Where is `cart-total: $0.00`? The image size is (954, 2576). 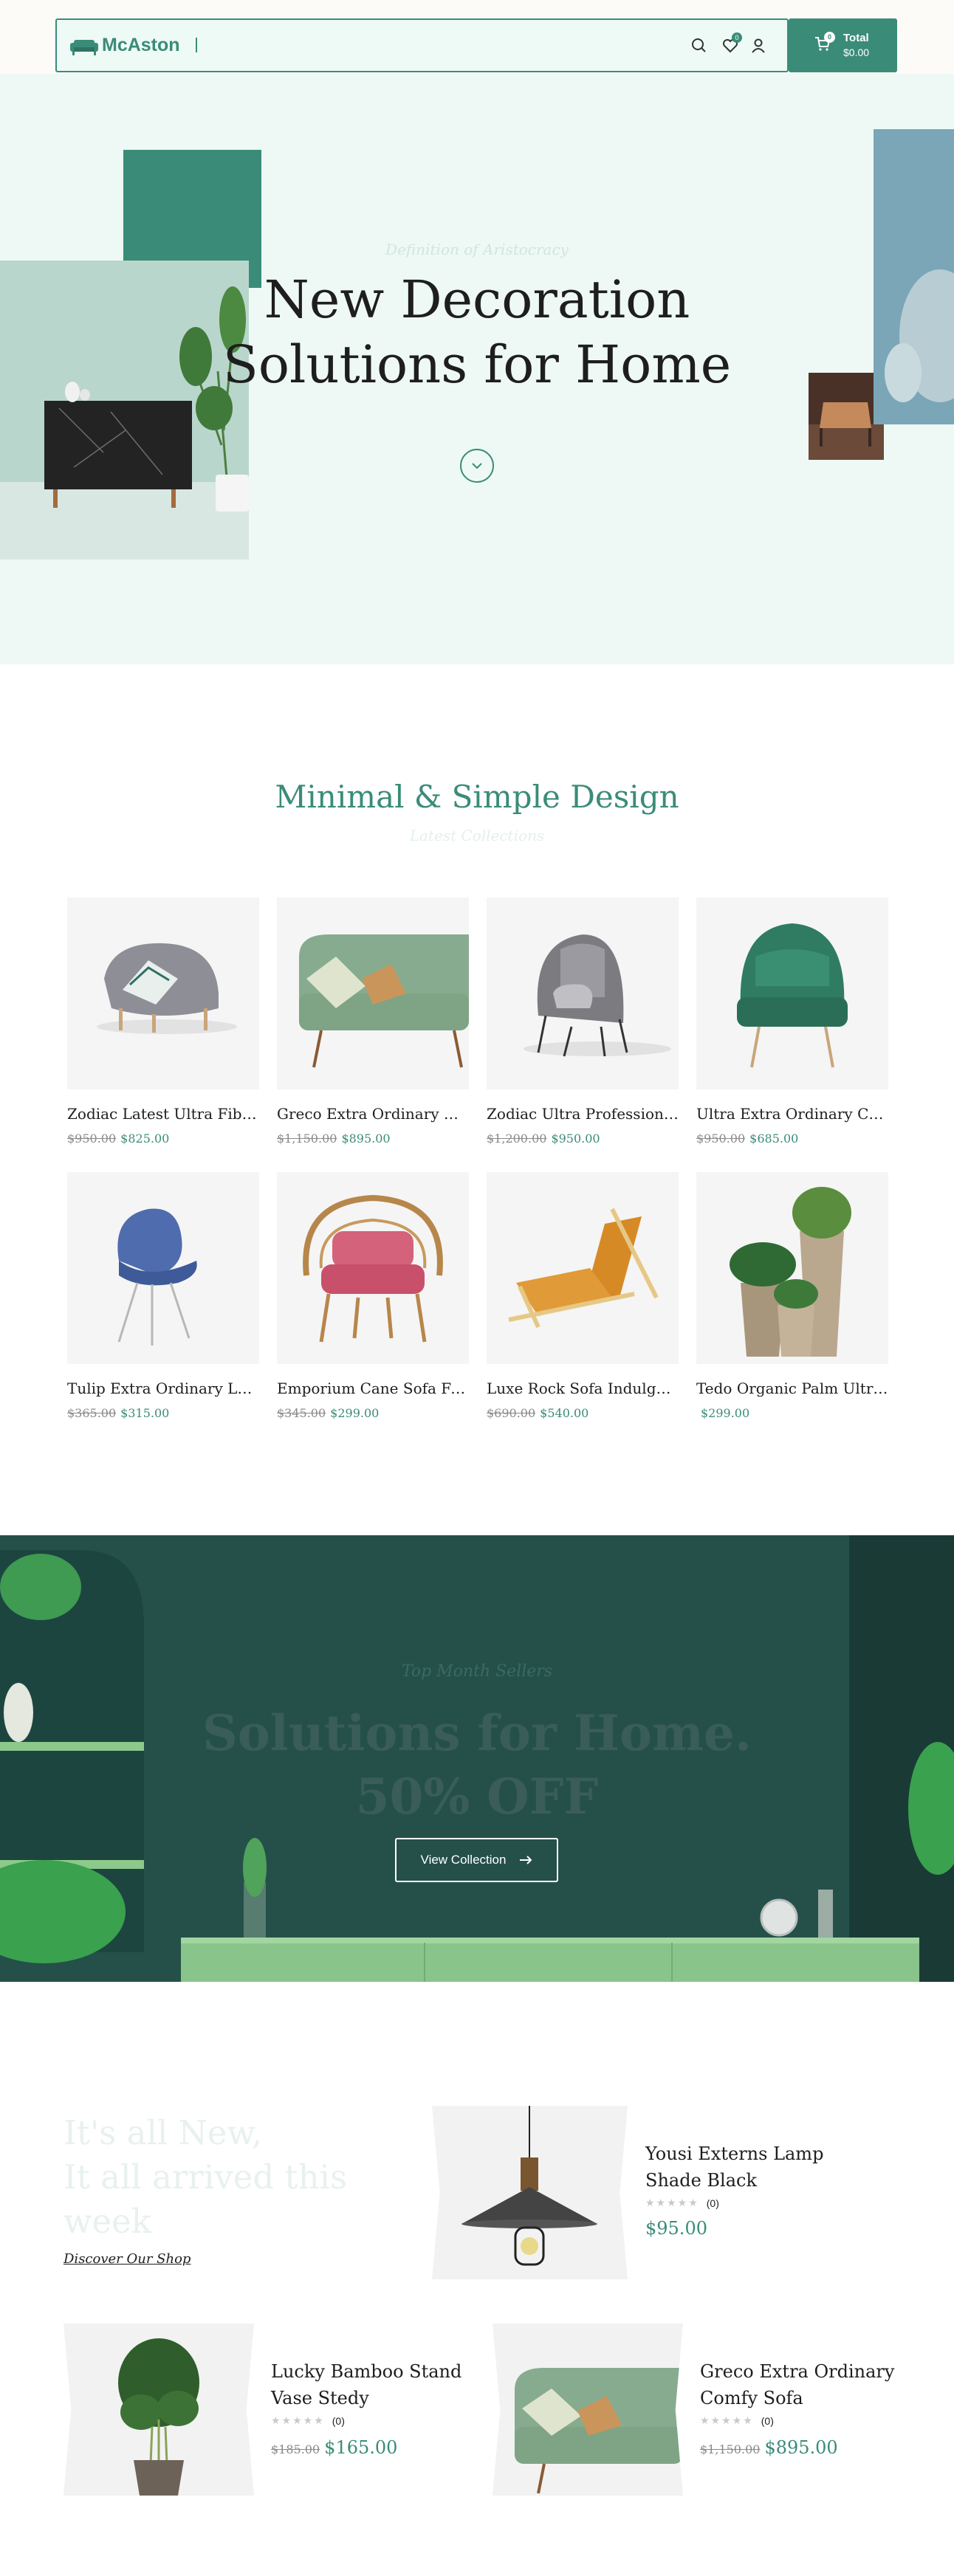 cart-total: $0.00 is located at coordinates (856, 53).